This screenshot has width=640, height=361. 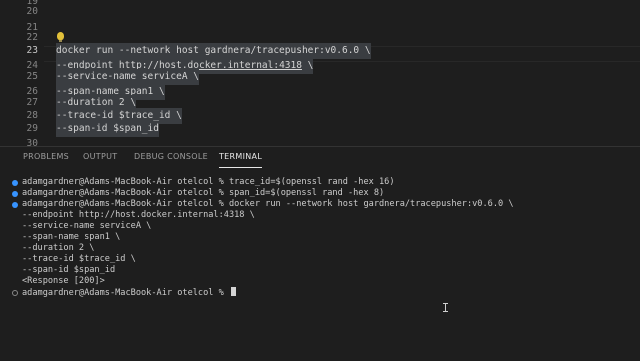 What do you see at coordinates (79, 259) in the screenshot?
I see `terminal-text: --trace-id $trace_id \` at bounding box center [79, 259].